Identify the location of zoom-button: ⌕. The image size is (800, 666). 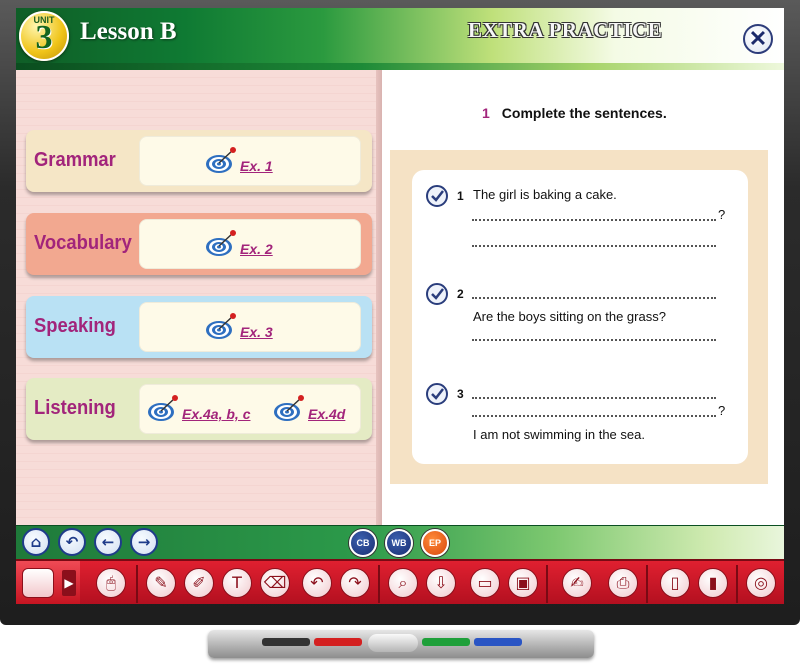
(403, 583).